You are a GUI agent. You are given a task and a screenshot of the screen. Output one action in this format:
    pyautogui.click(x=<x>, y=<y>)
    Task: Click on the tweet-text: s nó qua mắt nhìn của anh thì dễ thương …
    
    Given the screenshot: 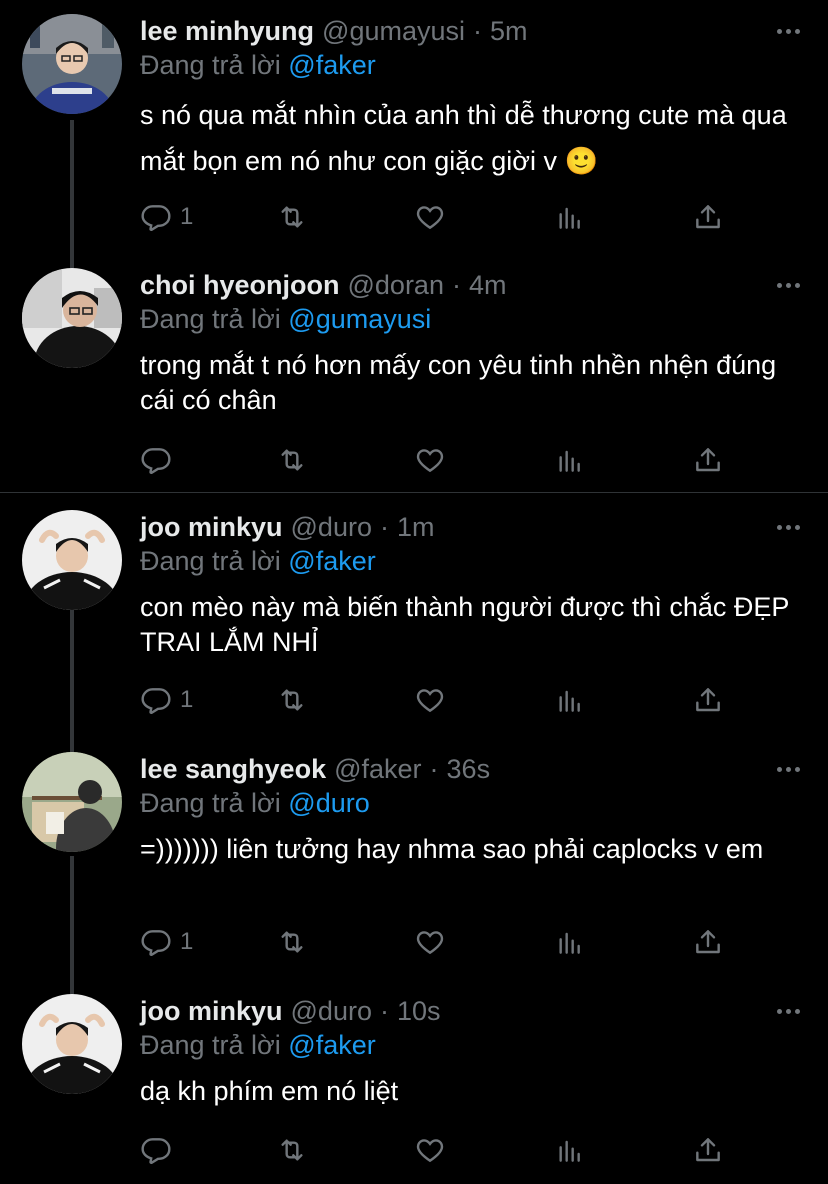 What is the action you would take?
    pyautogui.click(x=463, y=138)
    